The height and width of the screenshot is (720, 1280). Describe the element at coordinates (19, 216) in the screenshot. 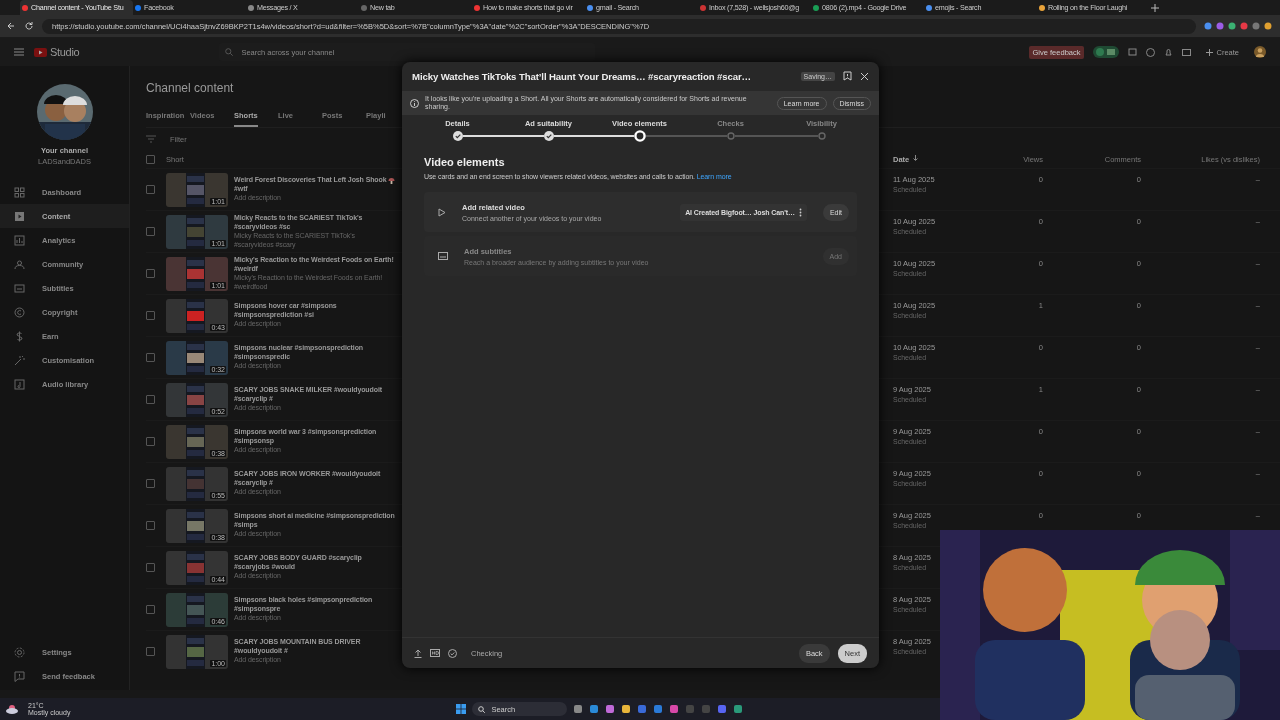

I see `content-icon` at that location.